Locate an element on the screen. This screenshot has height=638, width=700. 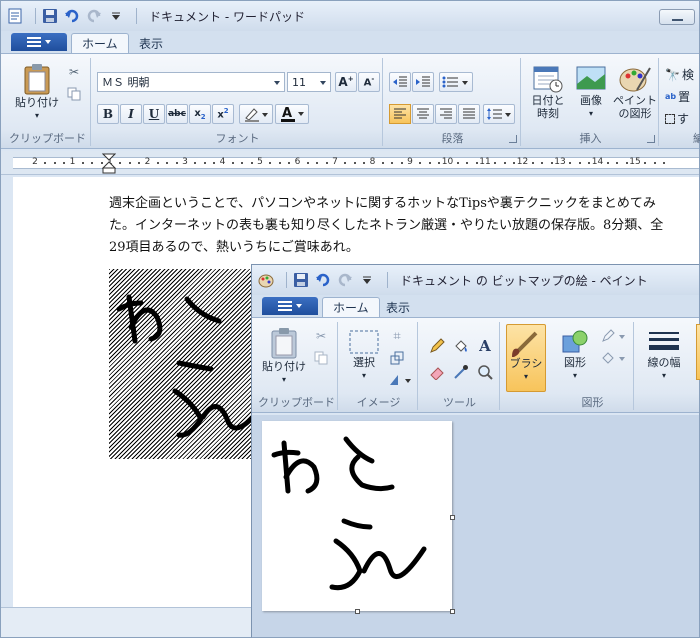
wordpad-app-icon is located at coordinates (15, 16).